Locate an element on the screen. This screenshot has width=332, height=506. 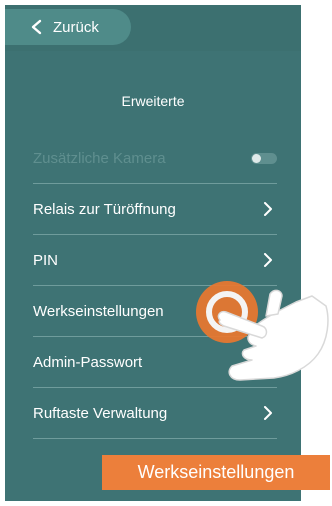
back-button-label: Zurück is located at coordinates (76, 27).